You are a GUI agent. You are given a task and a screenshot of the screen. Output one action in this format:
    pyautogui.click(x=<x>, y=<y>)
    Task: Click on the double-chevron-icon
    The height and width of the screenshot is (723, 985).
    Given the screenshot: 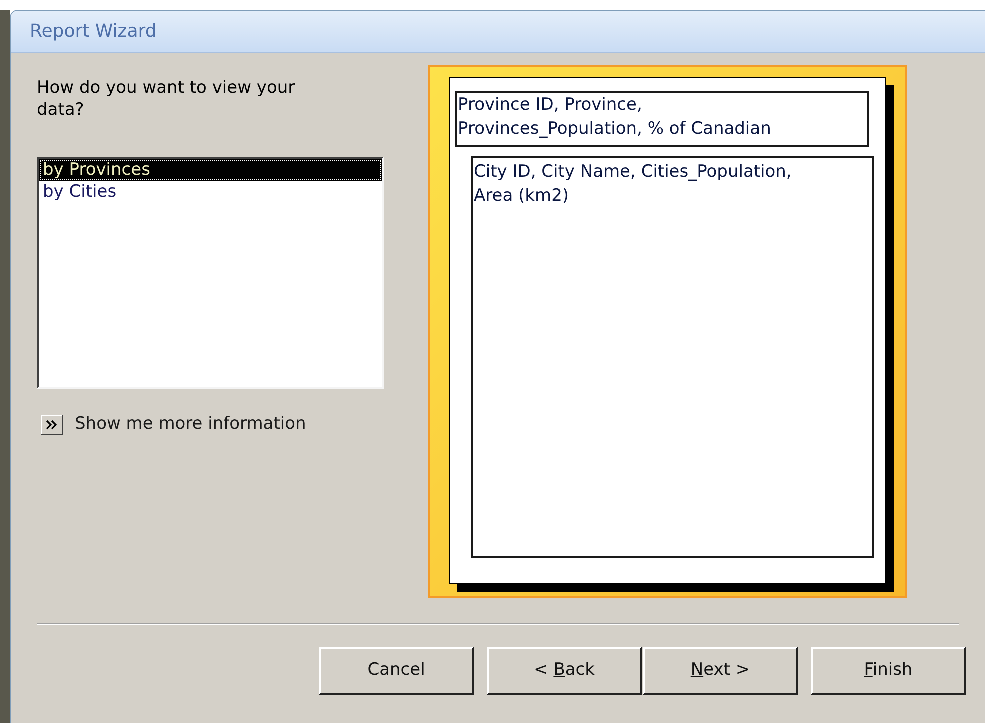 What is the action you would take?
    pyautogui.click(x=52, y=425)
    